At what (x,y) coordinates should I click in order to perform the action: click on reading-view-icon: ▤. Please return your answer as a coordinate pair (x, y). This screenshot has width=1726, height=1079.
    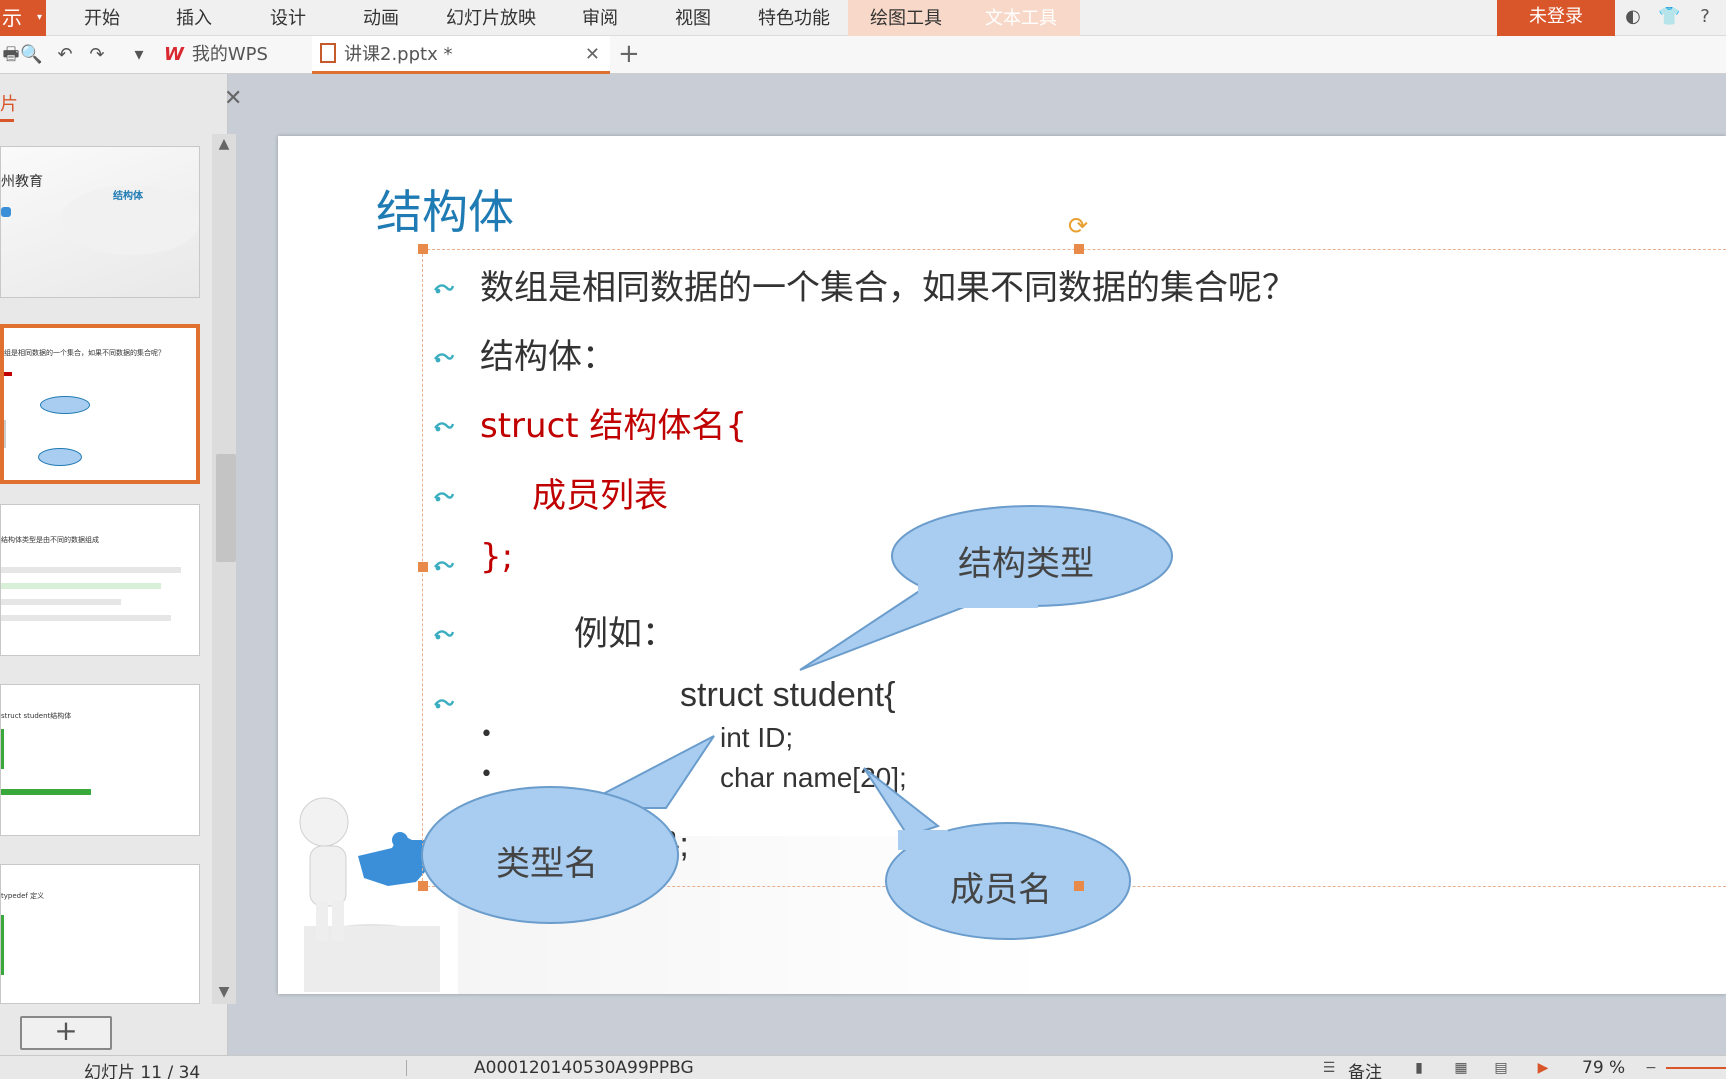
    Looking at the image, I should click on (1501, 1068).